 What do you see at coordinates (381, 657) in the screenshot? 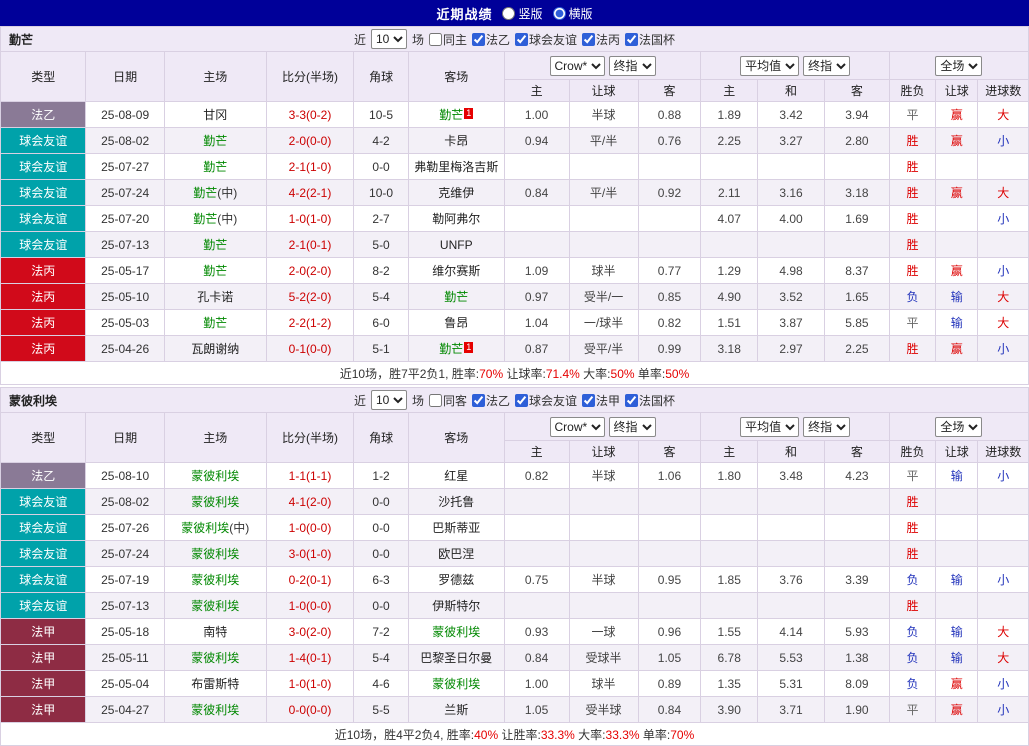
I see `corner-cell: 5-4` at bounding box center [381, 657].